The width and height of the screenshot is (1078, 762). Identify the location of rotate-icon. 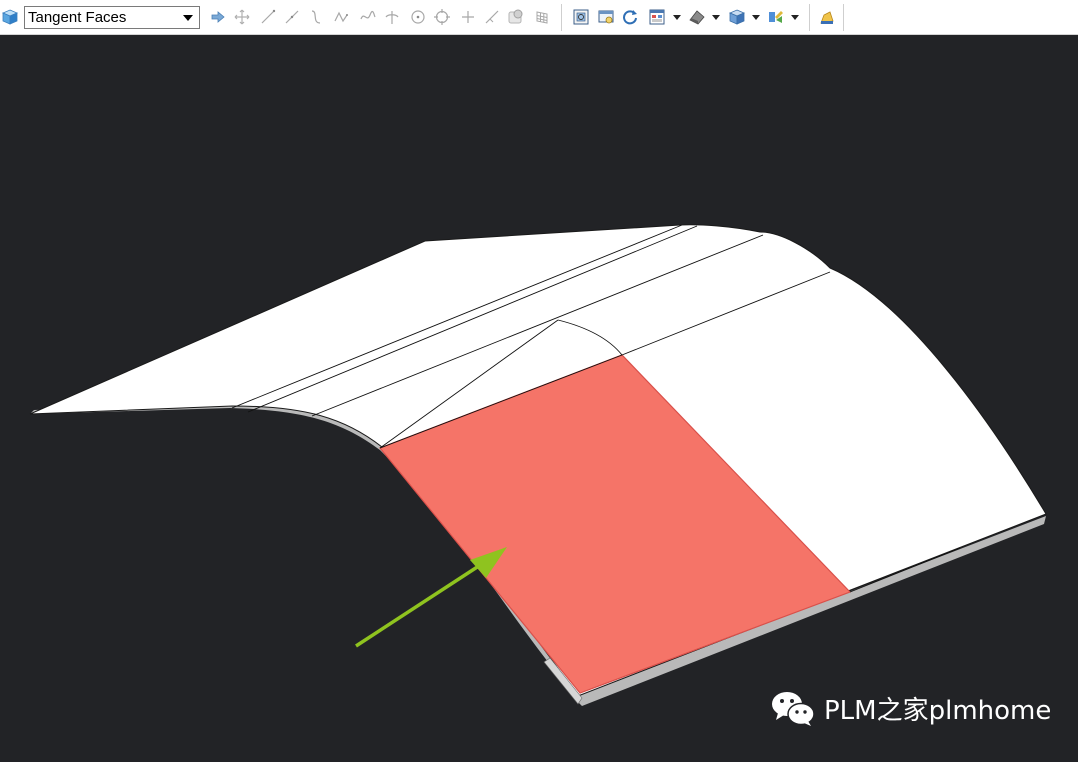
(630, 17).